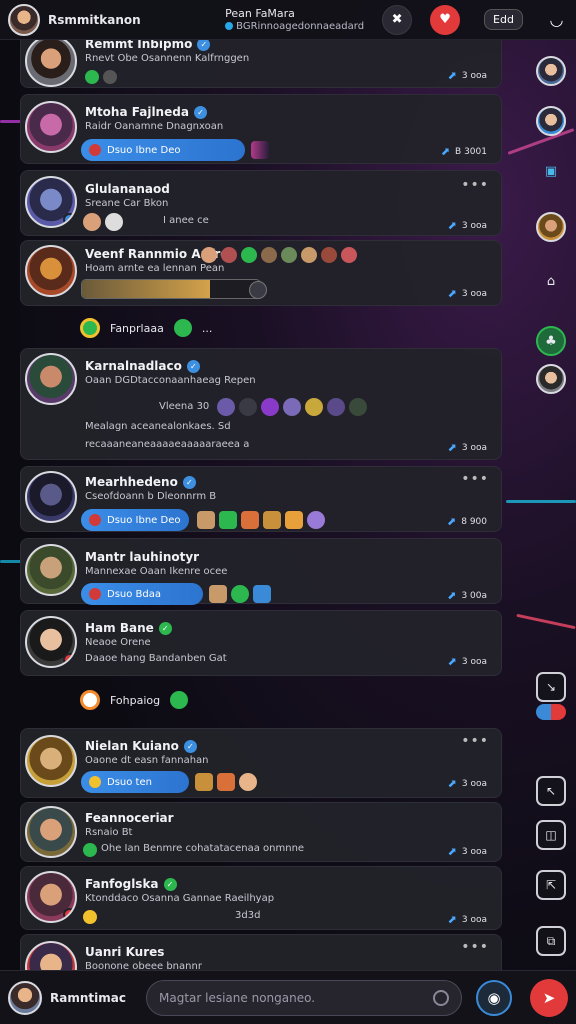  What do you see at coordinates (25, 997) in the screenshot?
I see `composer-avatar` at bounding box center [25, 997].